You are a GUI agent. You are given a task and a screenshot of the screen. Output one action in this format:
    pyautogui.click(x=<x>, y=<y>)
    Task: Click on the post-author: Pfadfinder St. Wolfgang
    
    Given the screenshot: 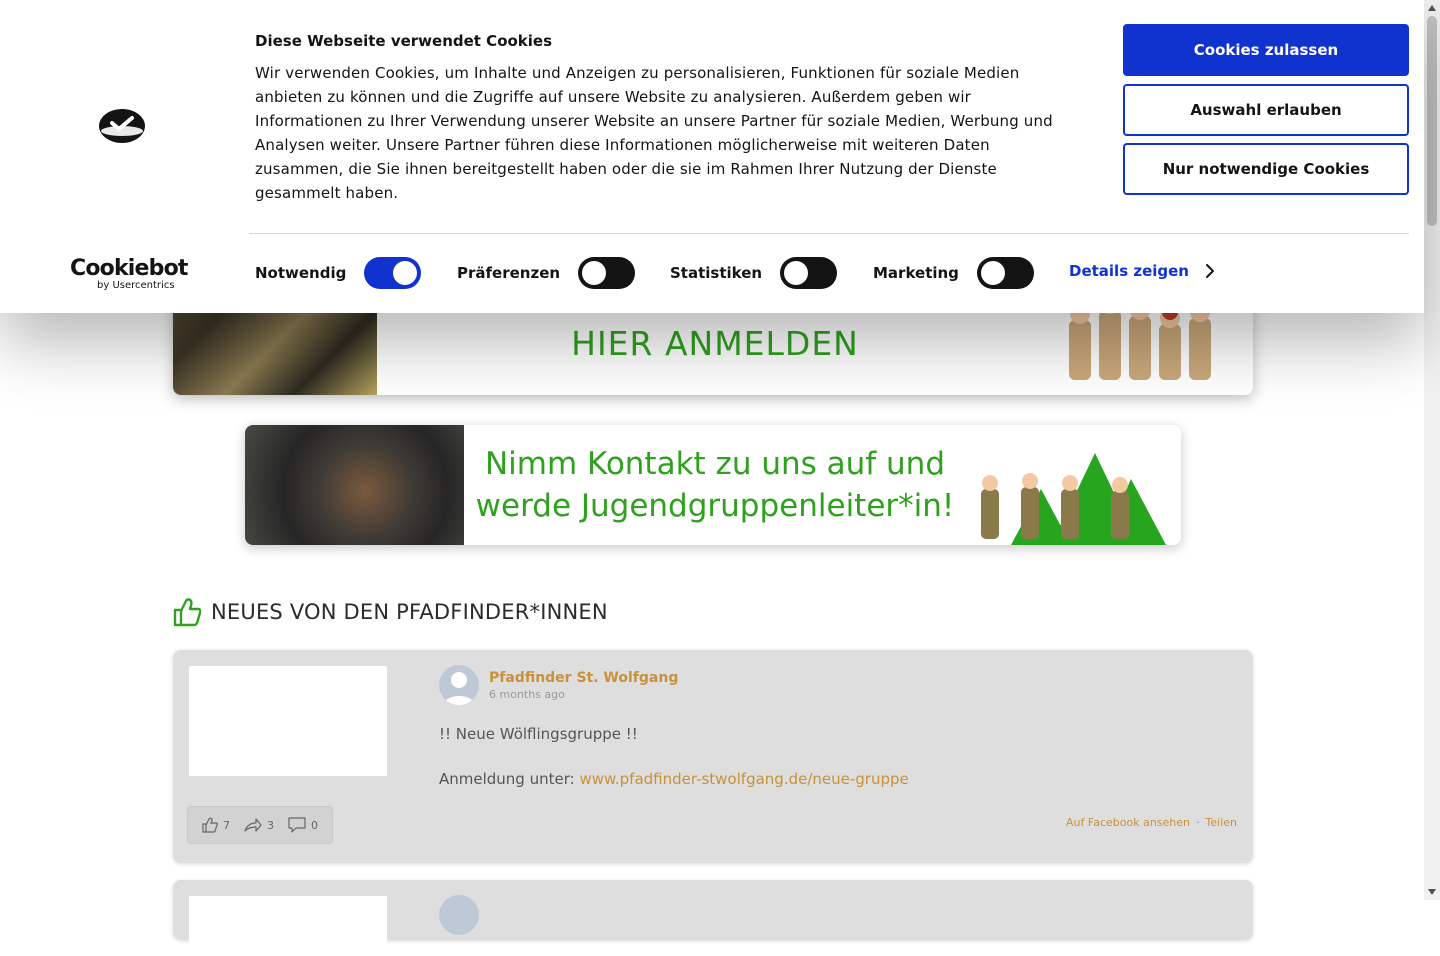 What is the action you would take?
    pyautogui.click(x=583, y=678)
    